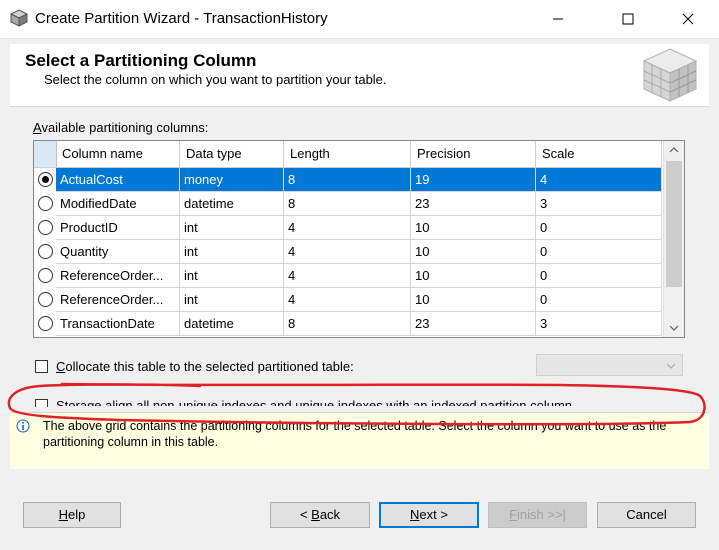 This screenshot has width=719, height=550. I want to click on table-row: ProductID int 4 10 0, so click(348, 228).